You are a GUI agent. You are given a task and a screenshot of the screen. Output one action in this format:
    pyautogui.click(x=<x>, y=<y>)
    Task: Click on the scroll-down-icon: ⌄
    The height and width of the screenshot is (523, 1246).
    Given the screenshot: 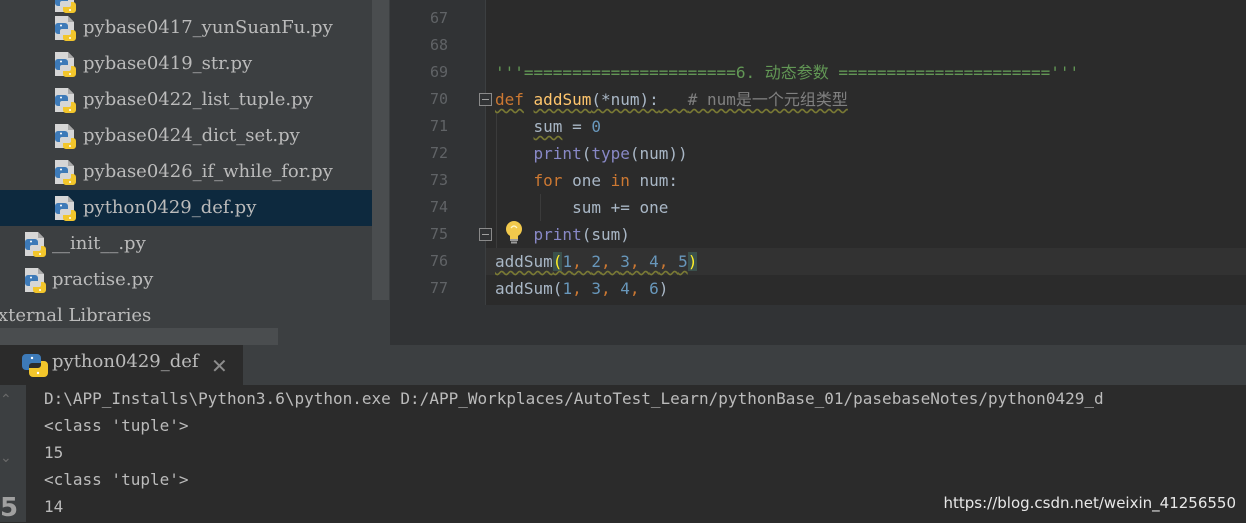 What is the action you would take?
    pyautogui.click(x=7, y=457)
    